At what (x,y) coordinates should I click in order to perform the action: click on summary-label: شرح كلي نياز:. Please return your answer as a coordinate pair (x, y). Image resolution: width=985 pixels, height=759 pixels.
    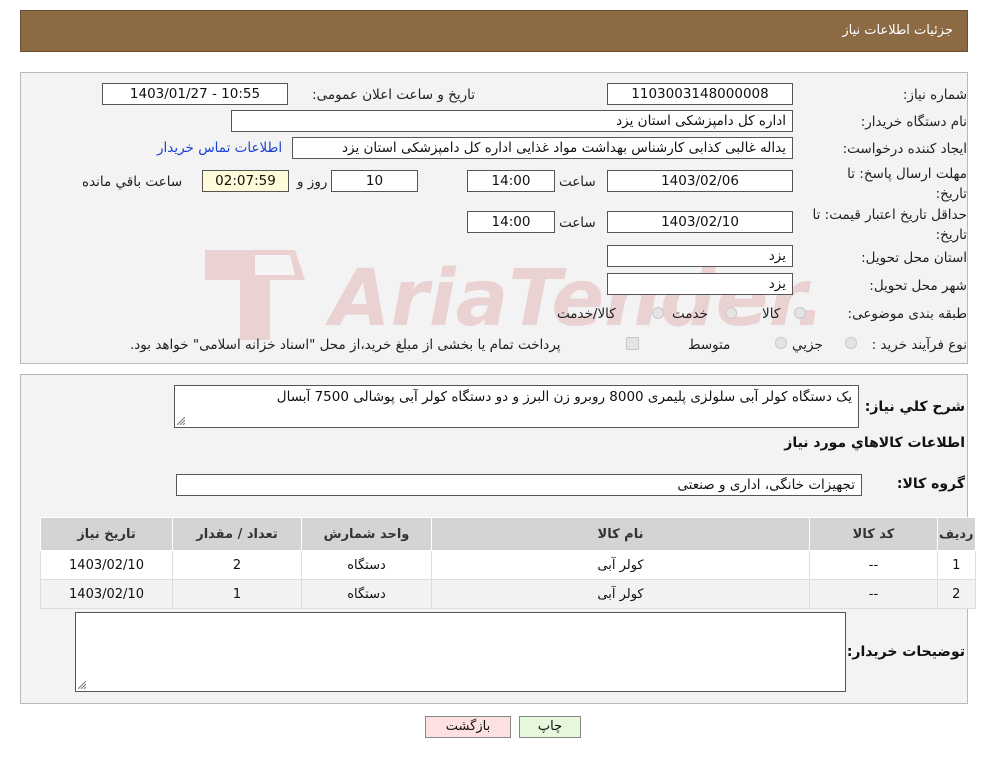
    Looking at the image, I should click on (914, 407).